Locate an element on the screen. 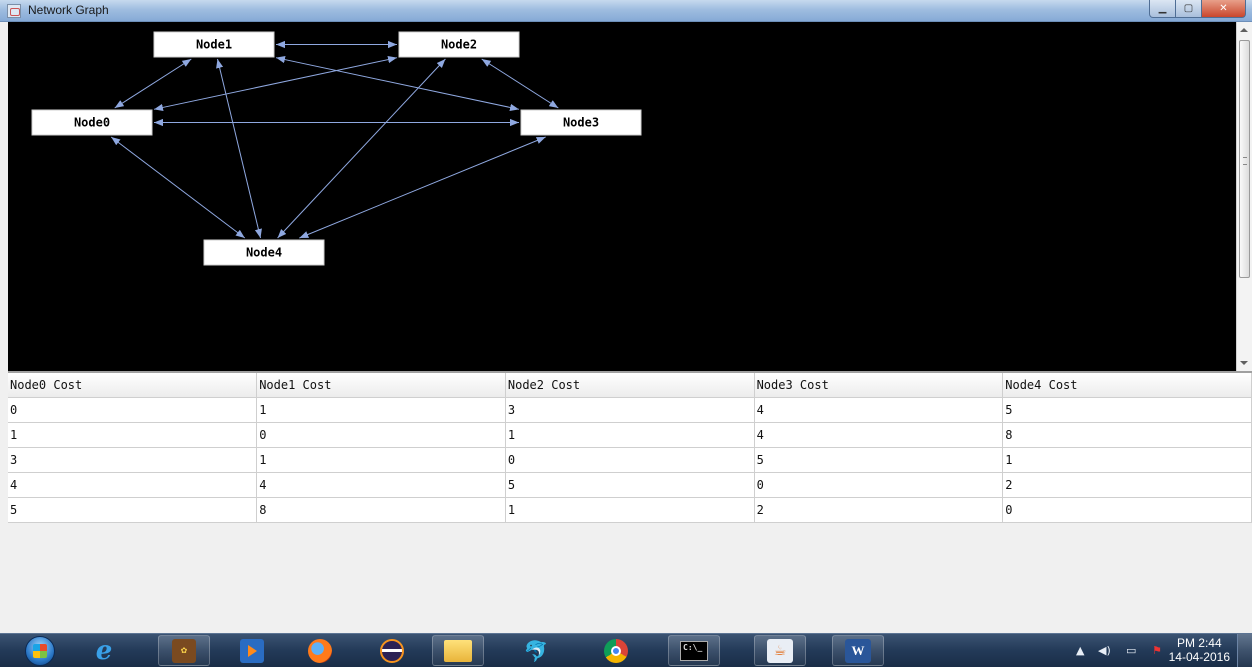 This screenshot has width=1252, height=667. graph-node-node0: Node0 is located at coordinates (92, 122).